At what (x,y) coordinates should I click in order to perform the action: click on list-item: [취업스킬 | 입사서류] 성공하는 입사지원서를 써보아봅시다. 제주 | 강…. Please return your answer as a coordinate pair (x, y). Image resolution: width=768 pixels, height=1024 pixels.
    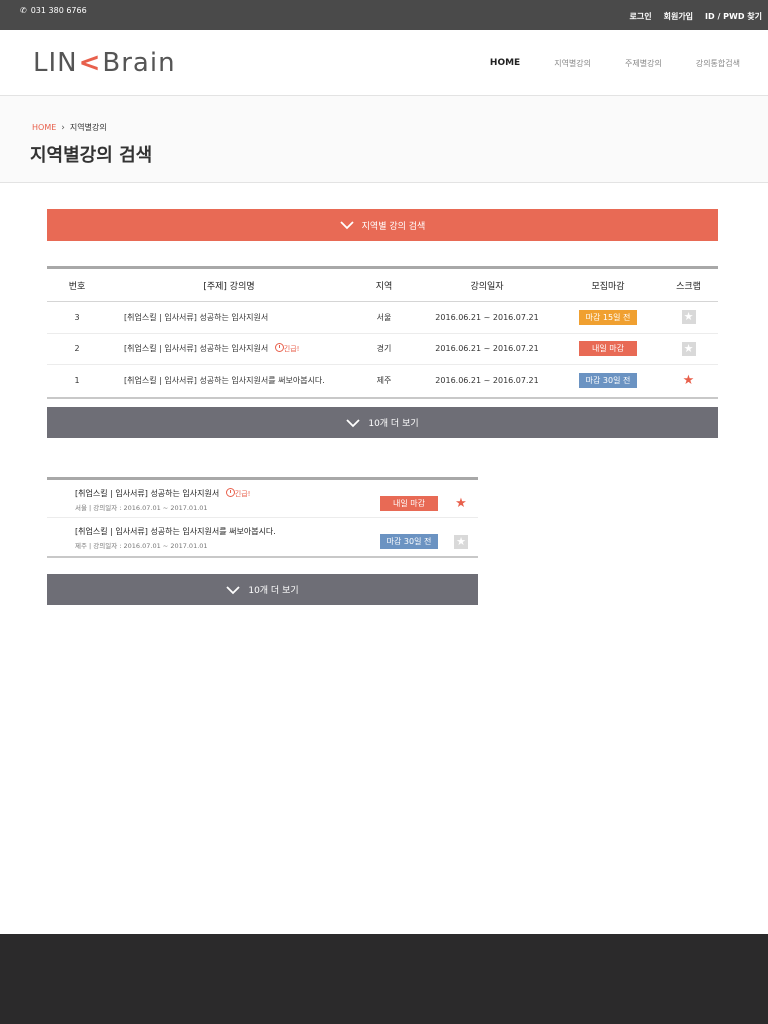
    Looking at the image, I should click on (262, 537).